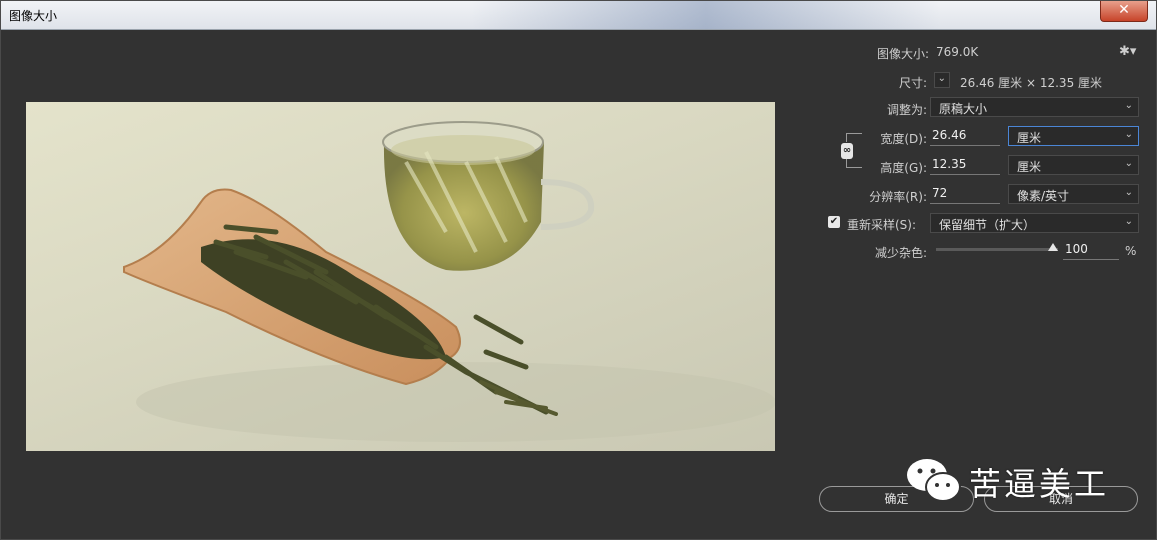  What do you see at coordinates (1029, 167) in the screenshot?
I see `height-unit-value: 厘米` at bounding box center [1029, 167].